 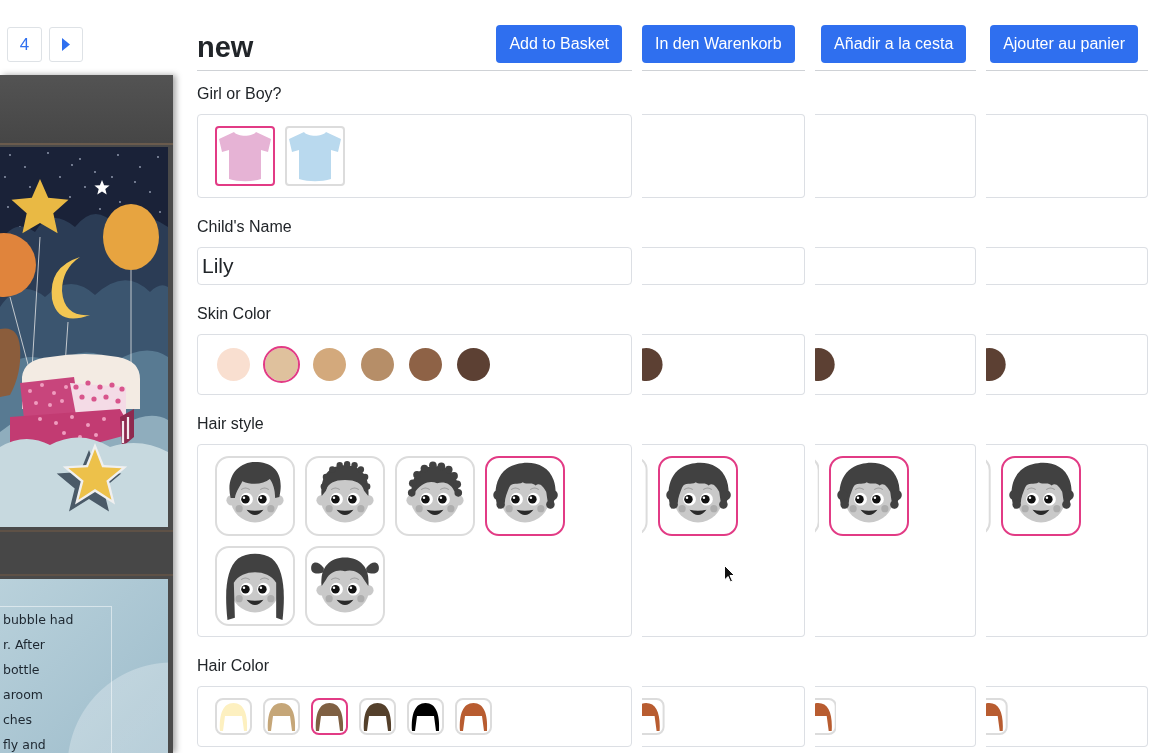 I want to click on mouse-cursor-icon, so click(x=729, y=574).